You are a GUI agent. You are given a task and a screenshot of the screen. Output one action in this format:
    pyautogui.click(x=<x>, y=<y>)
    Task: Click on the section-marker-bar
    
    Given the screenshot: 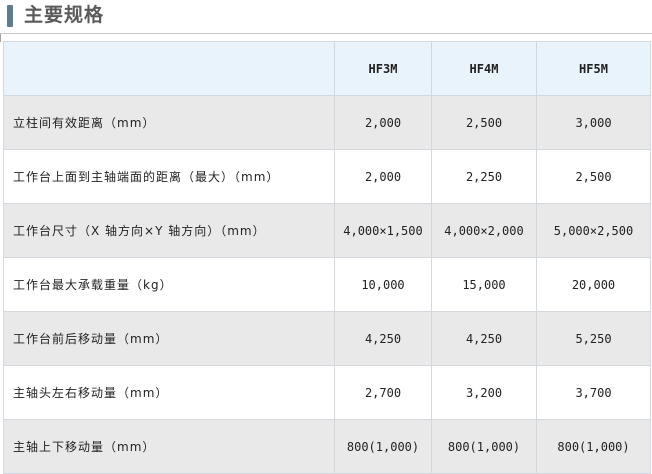 What is the action you would take?
    pyautogui.click(x=10, y=16)
    